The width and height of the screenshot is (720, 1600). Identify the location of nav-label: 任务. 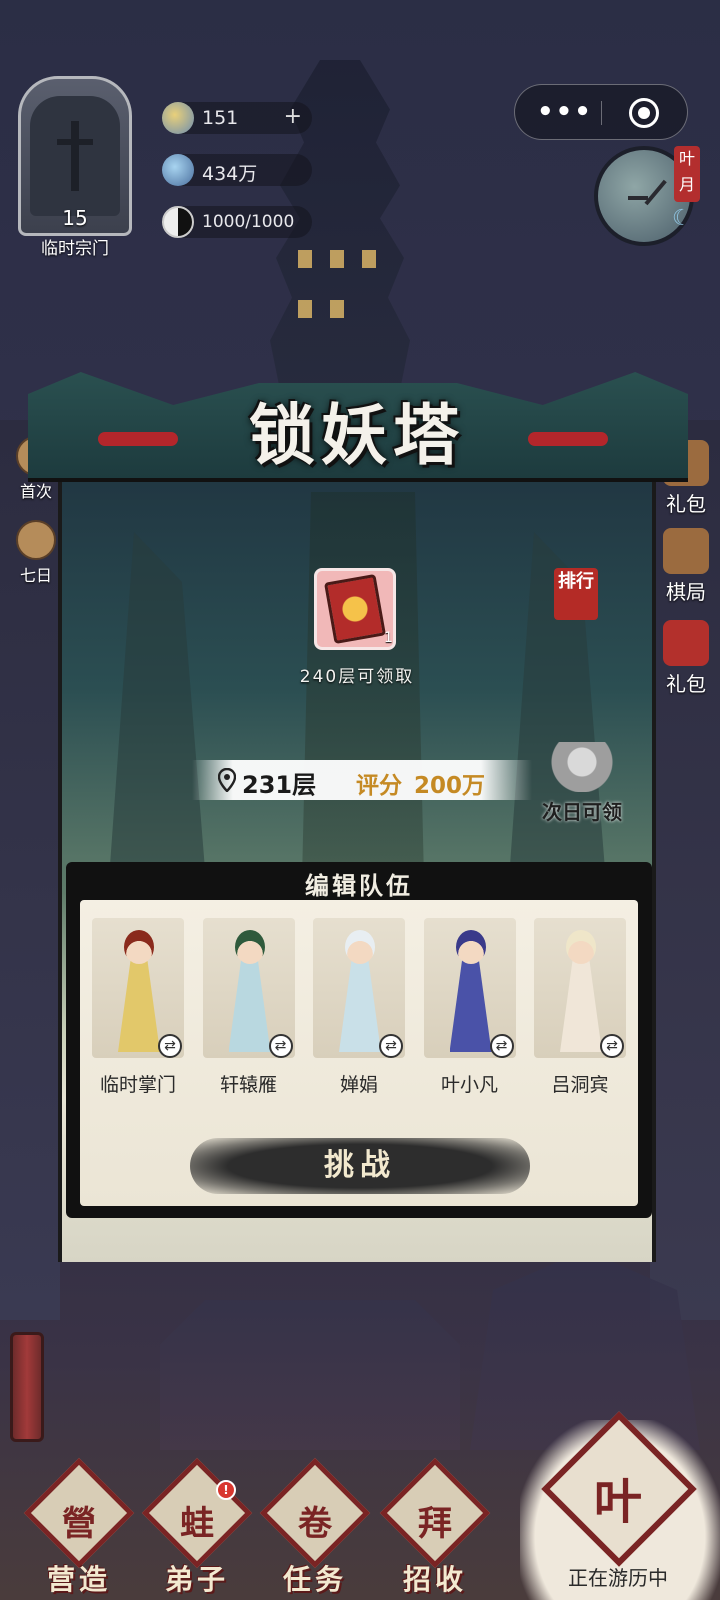
(314, 1579).